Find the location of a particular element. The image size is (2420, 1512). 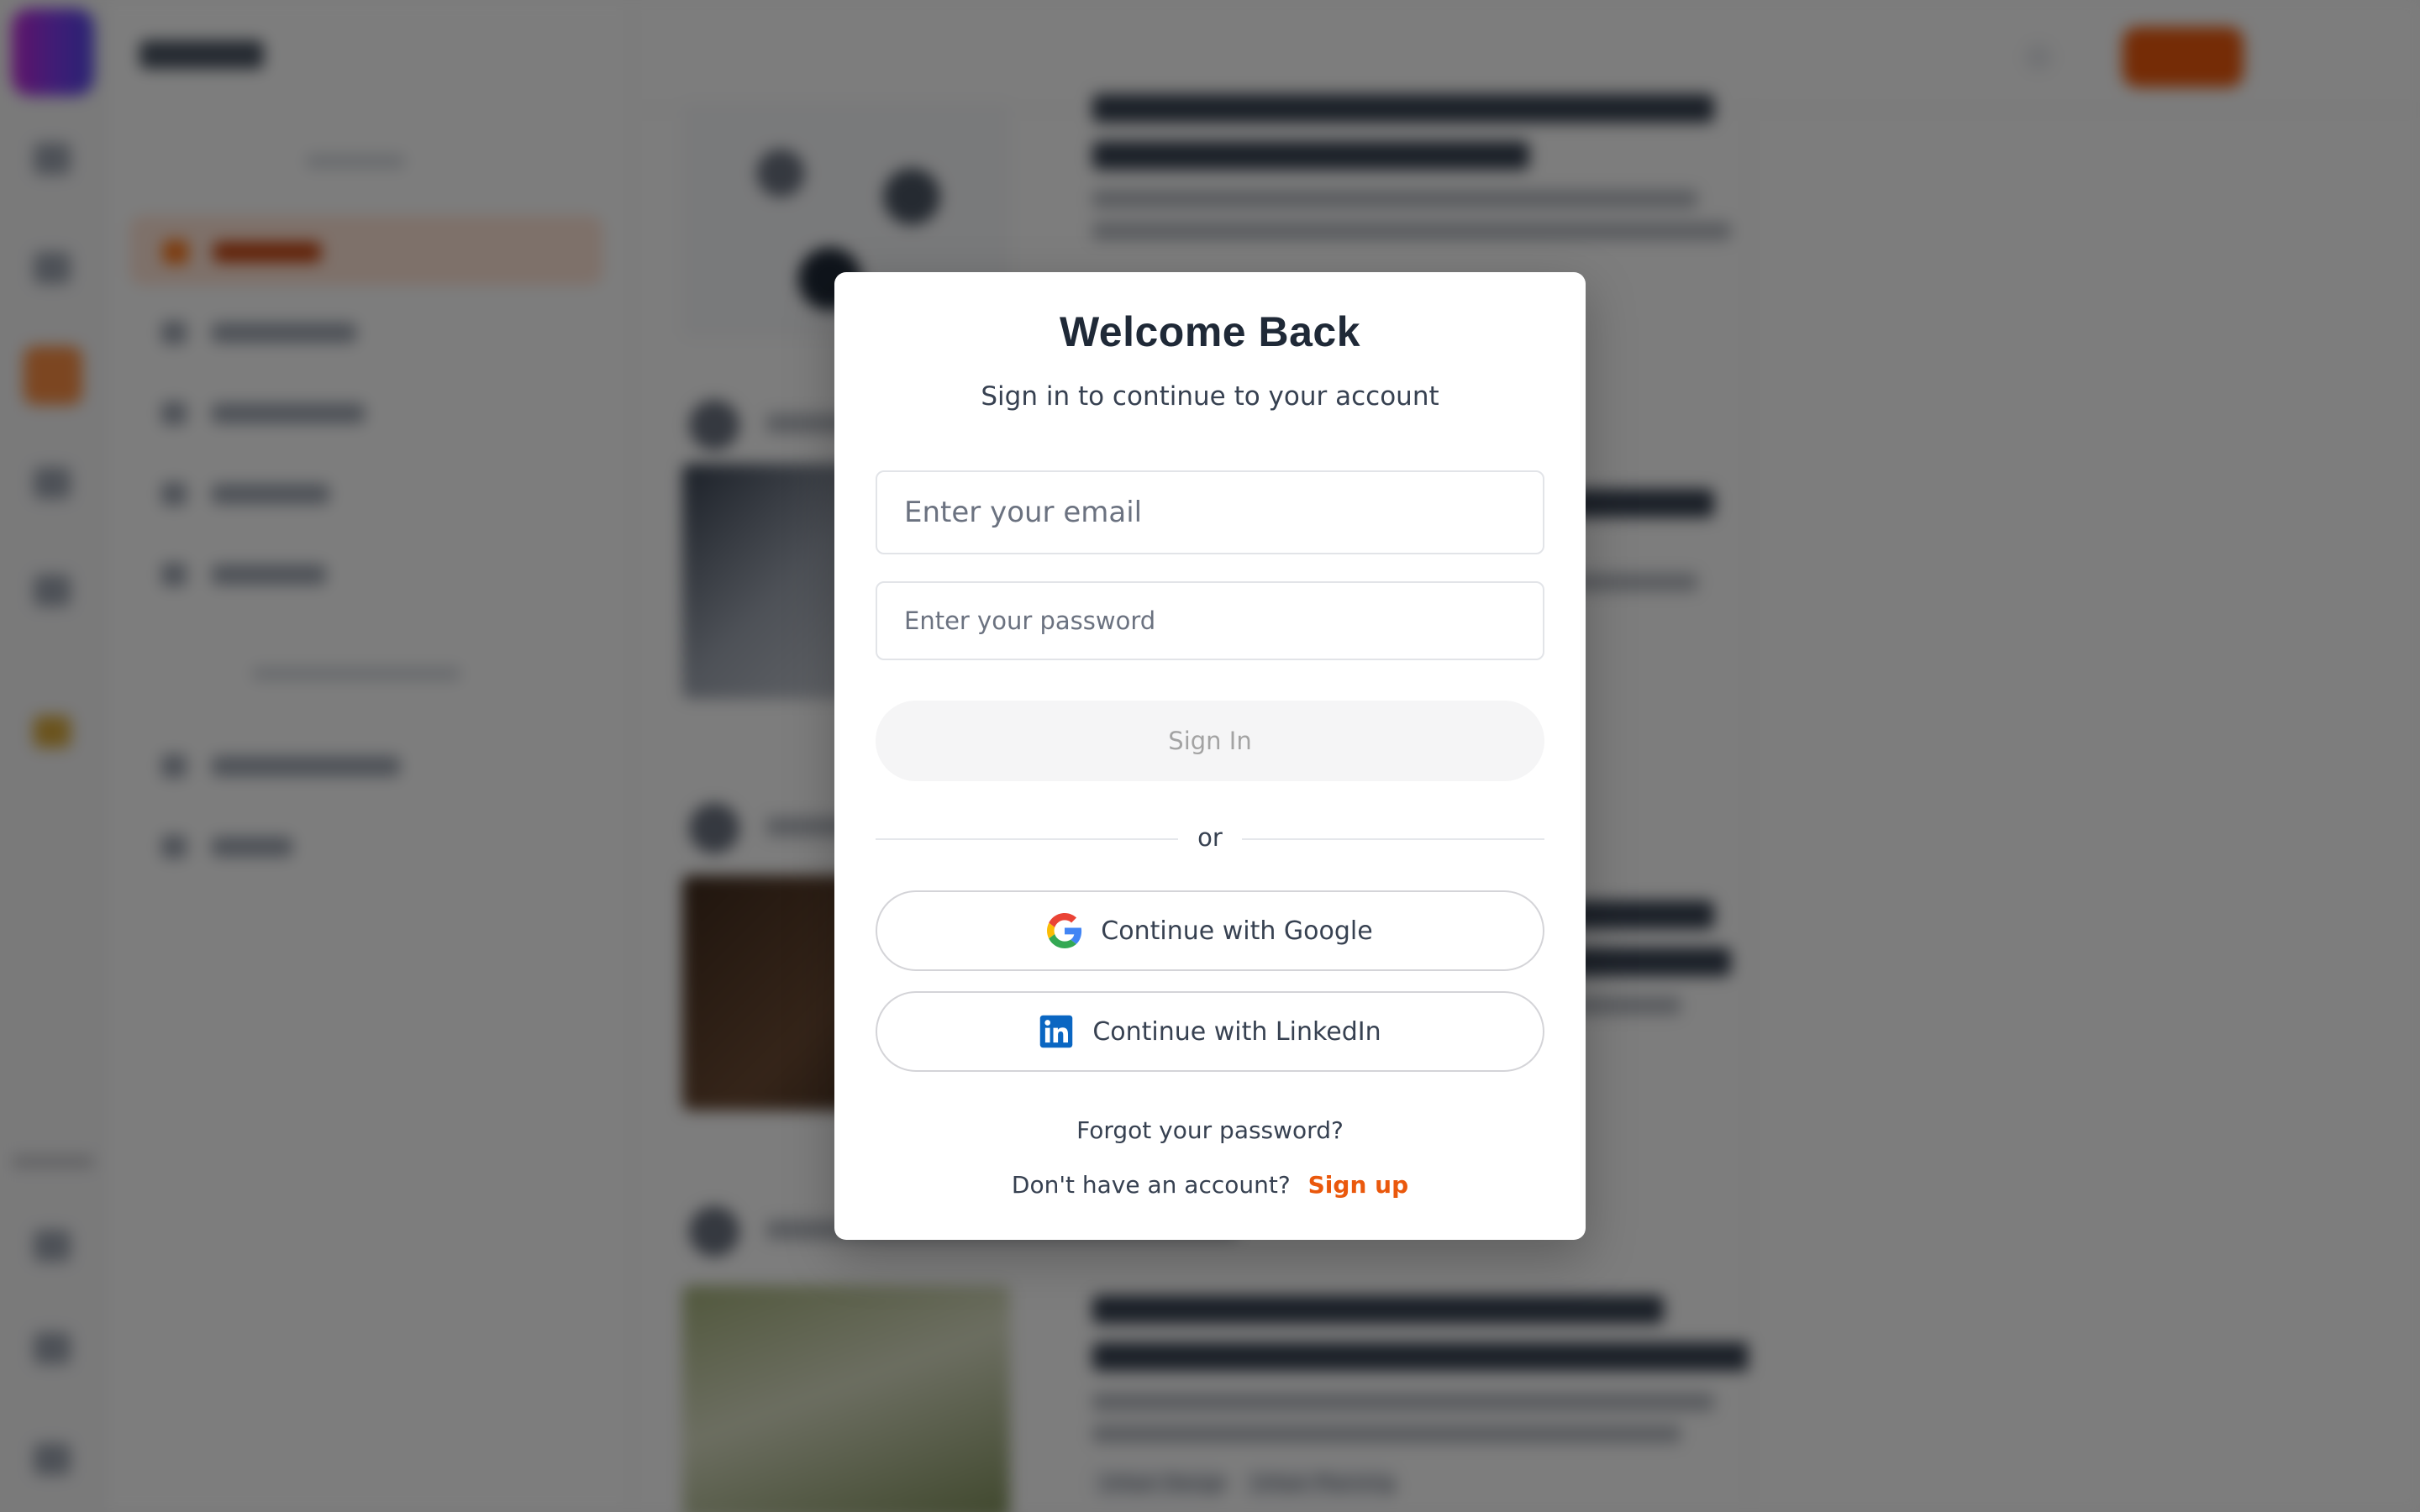

signup-row: Don't have an account? Sign up is located at coordinates (1210, 1185).